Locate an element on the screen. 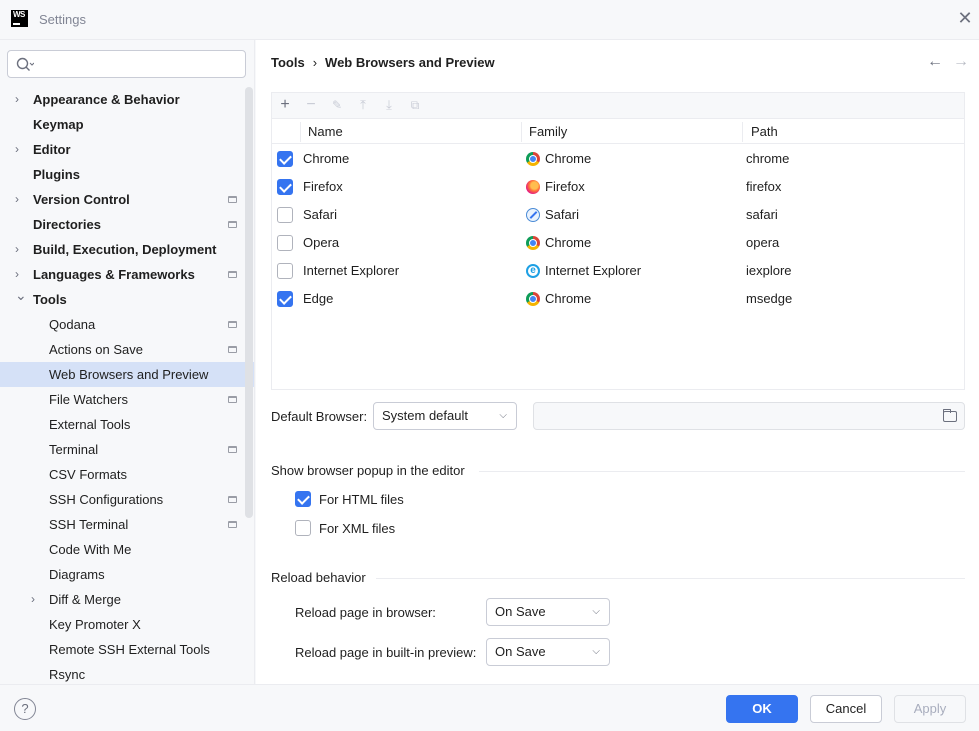 Image resolution: width=979 pixels, height=731 pixels. move-up-icon: ⤒ is located at coordinates (363, 105).